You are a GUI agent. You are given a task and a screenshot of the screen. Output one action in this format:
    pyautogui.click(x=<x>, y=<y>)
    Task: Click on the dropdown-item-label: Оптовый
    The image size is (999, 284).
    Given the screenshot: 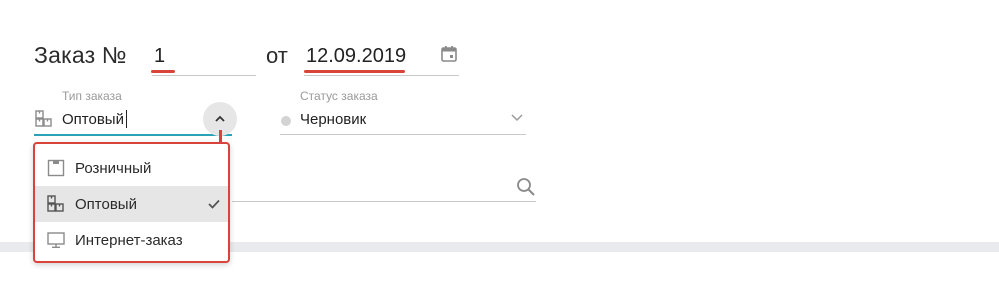 What is the action you would take?
    pyautogui.click(x=106, y=204)
    